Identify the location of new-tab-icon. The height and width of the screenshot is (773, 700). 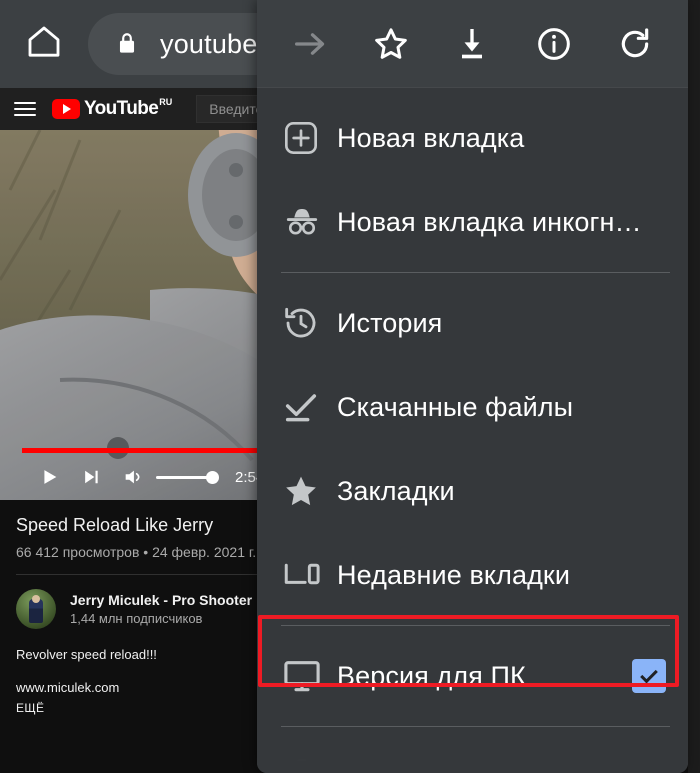
(309, 138).